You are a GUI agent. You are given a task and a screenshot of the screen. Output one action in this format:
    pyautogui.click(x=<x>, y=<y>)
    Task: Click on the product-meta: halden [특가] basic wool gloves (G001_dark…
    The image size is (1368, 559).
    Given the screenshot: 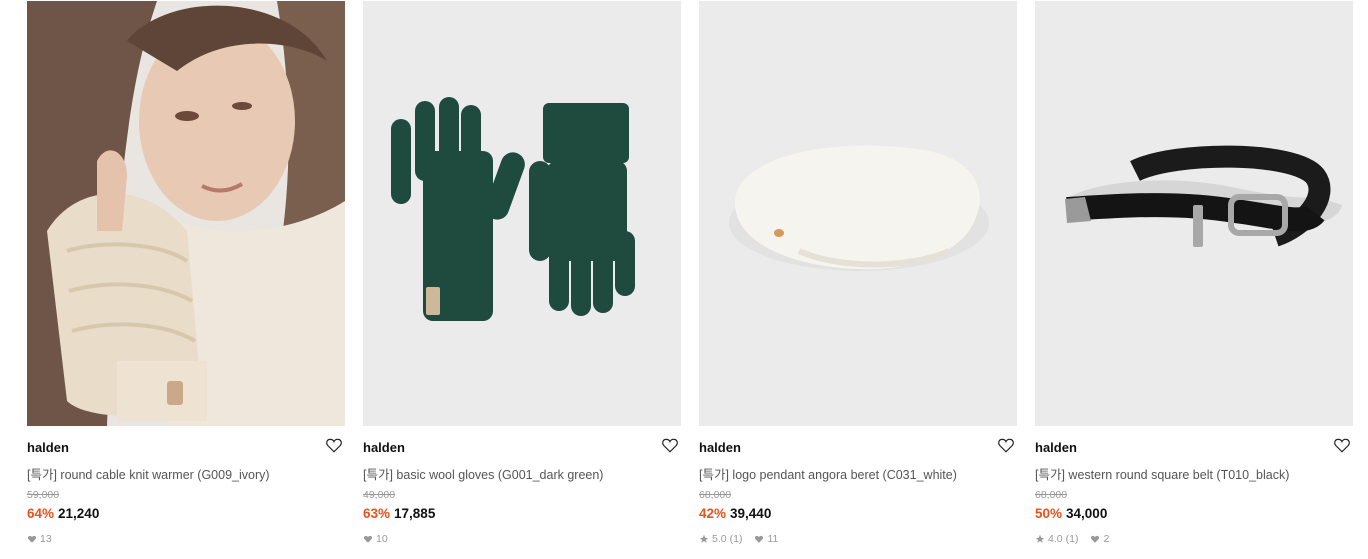 What is the action you would take?
    pyautogui.click(x=522, y=492)
    